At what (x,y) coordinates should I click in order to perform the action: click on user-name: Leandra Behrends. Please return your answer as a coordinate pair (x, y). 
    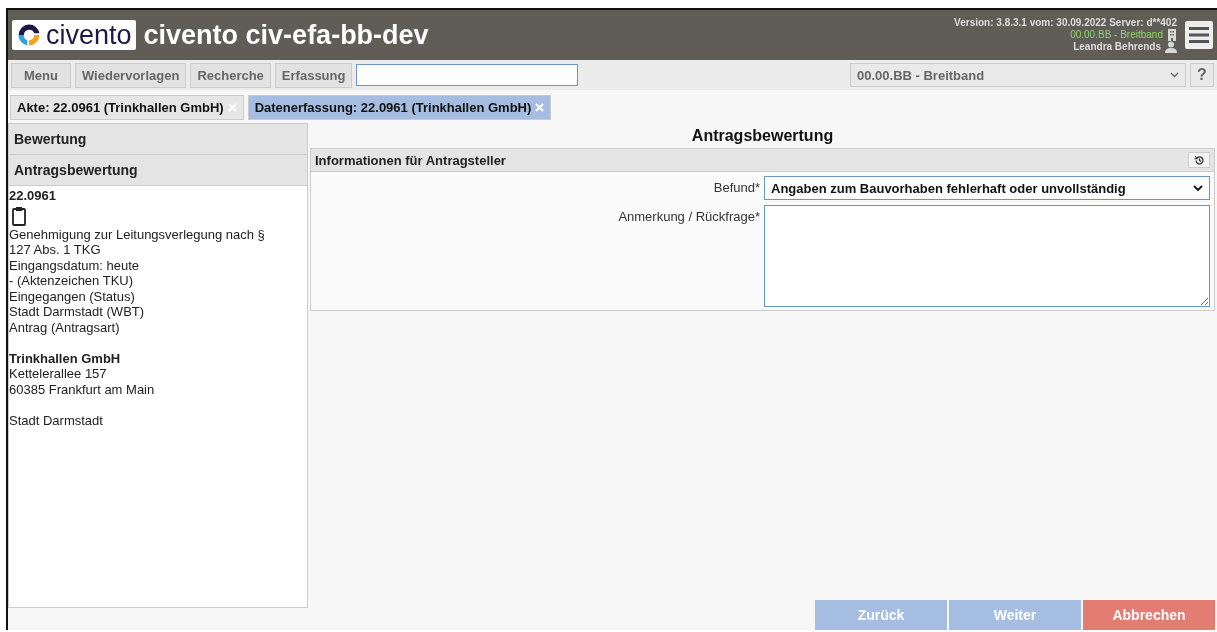
    Looking at the image, I should click on (1117, 47).